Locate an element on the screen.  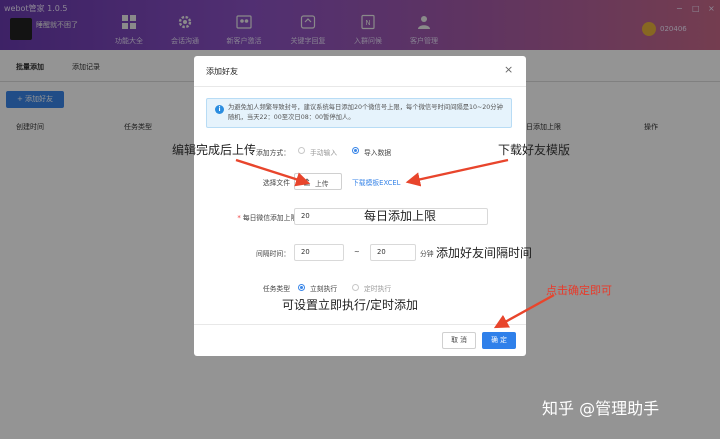
arrow-to-upload is located at coordinates (273, 172).